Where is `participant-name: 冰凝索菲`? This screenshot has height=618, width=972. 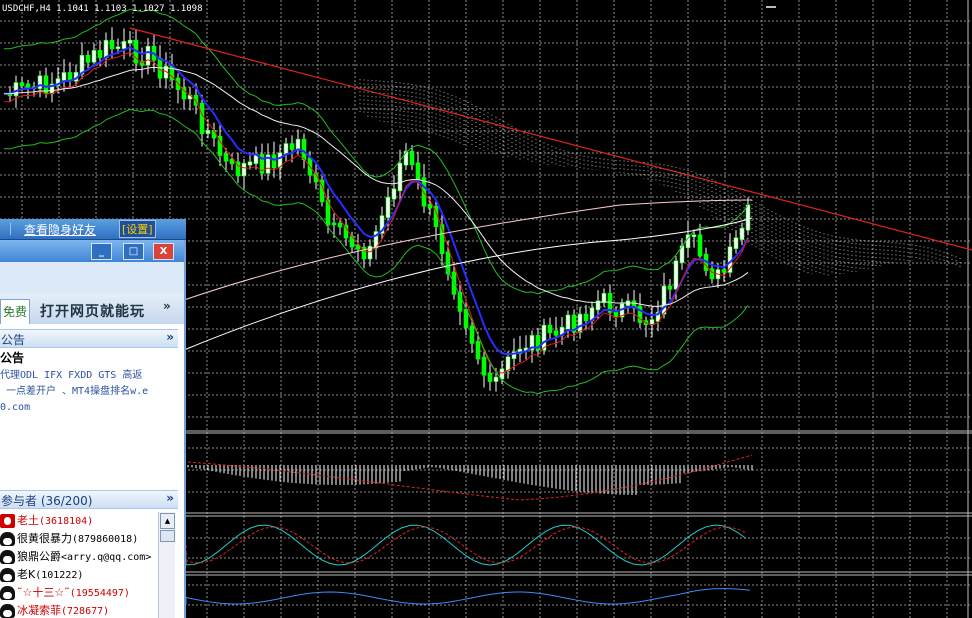 participant-name: 冰凝索菲 is located at coordinates (39, 610).